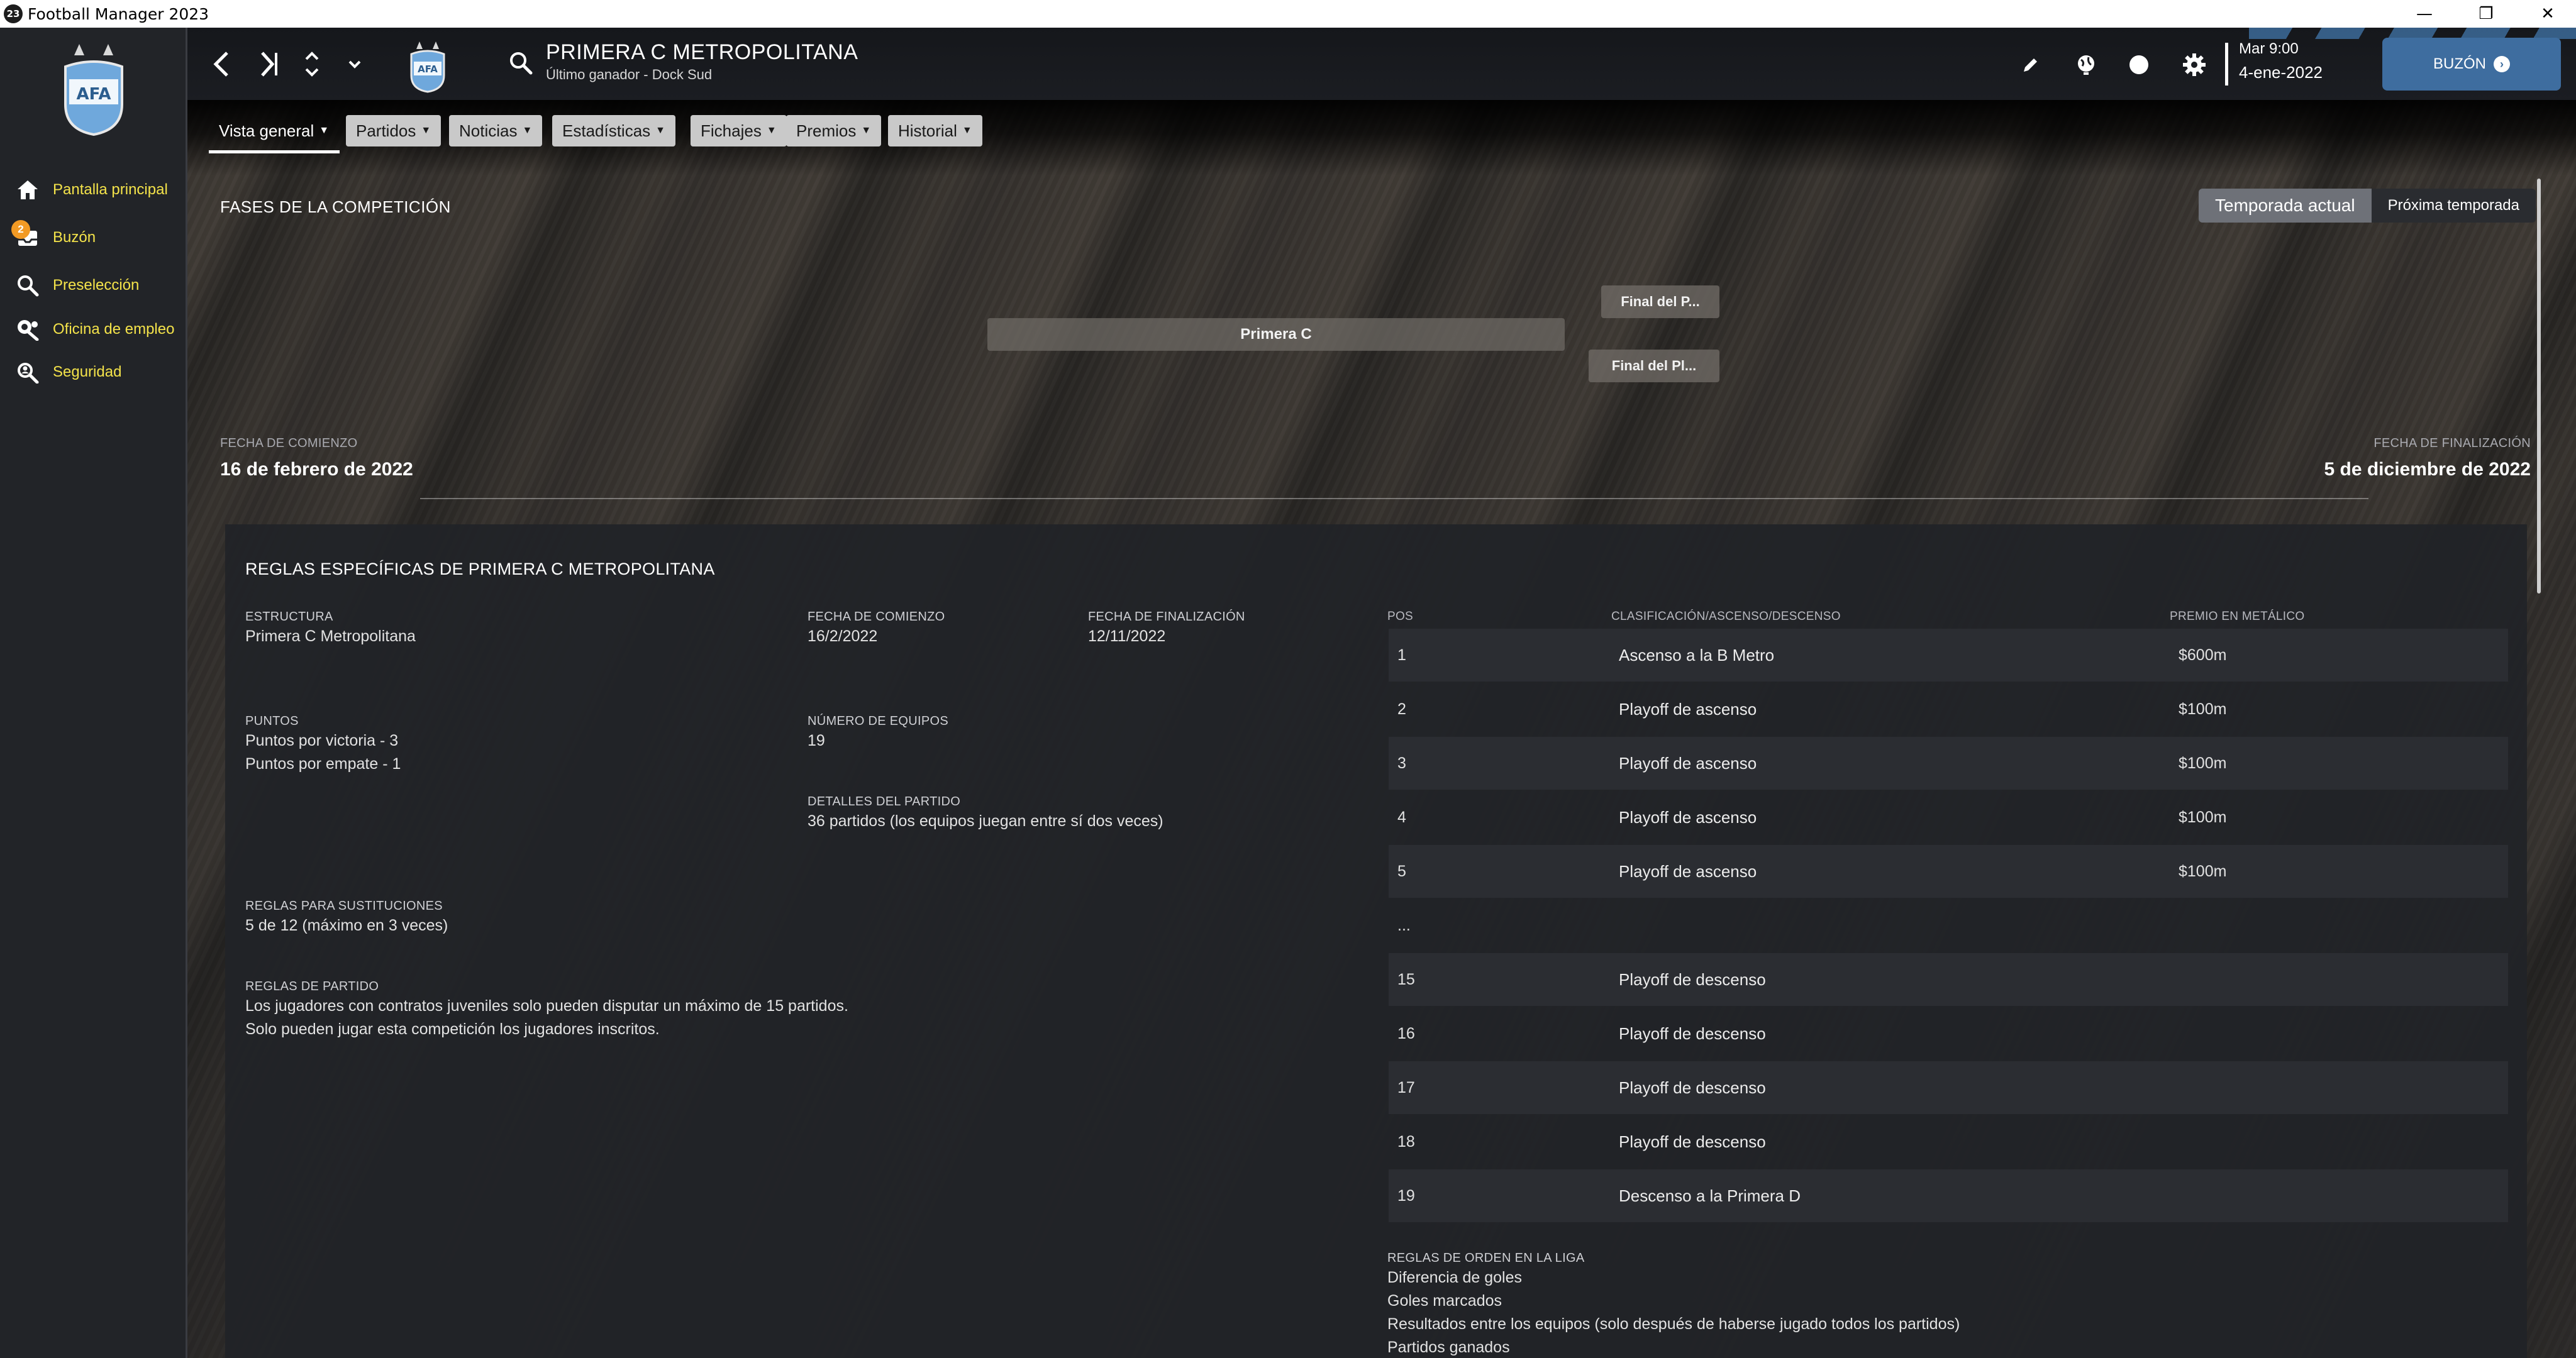 The width and height of the screenshot is (2576, 1358). I want to click on club-crest-icon: AFA, so click(93, 88).